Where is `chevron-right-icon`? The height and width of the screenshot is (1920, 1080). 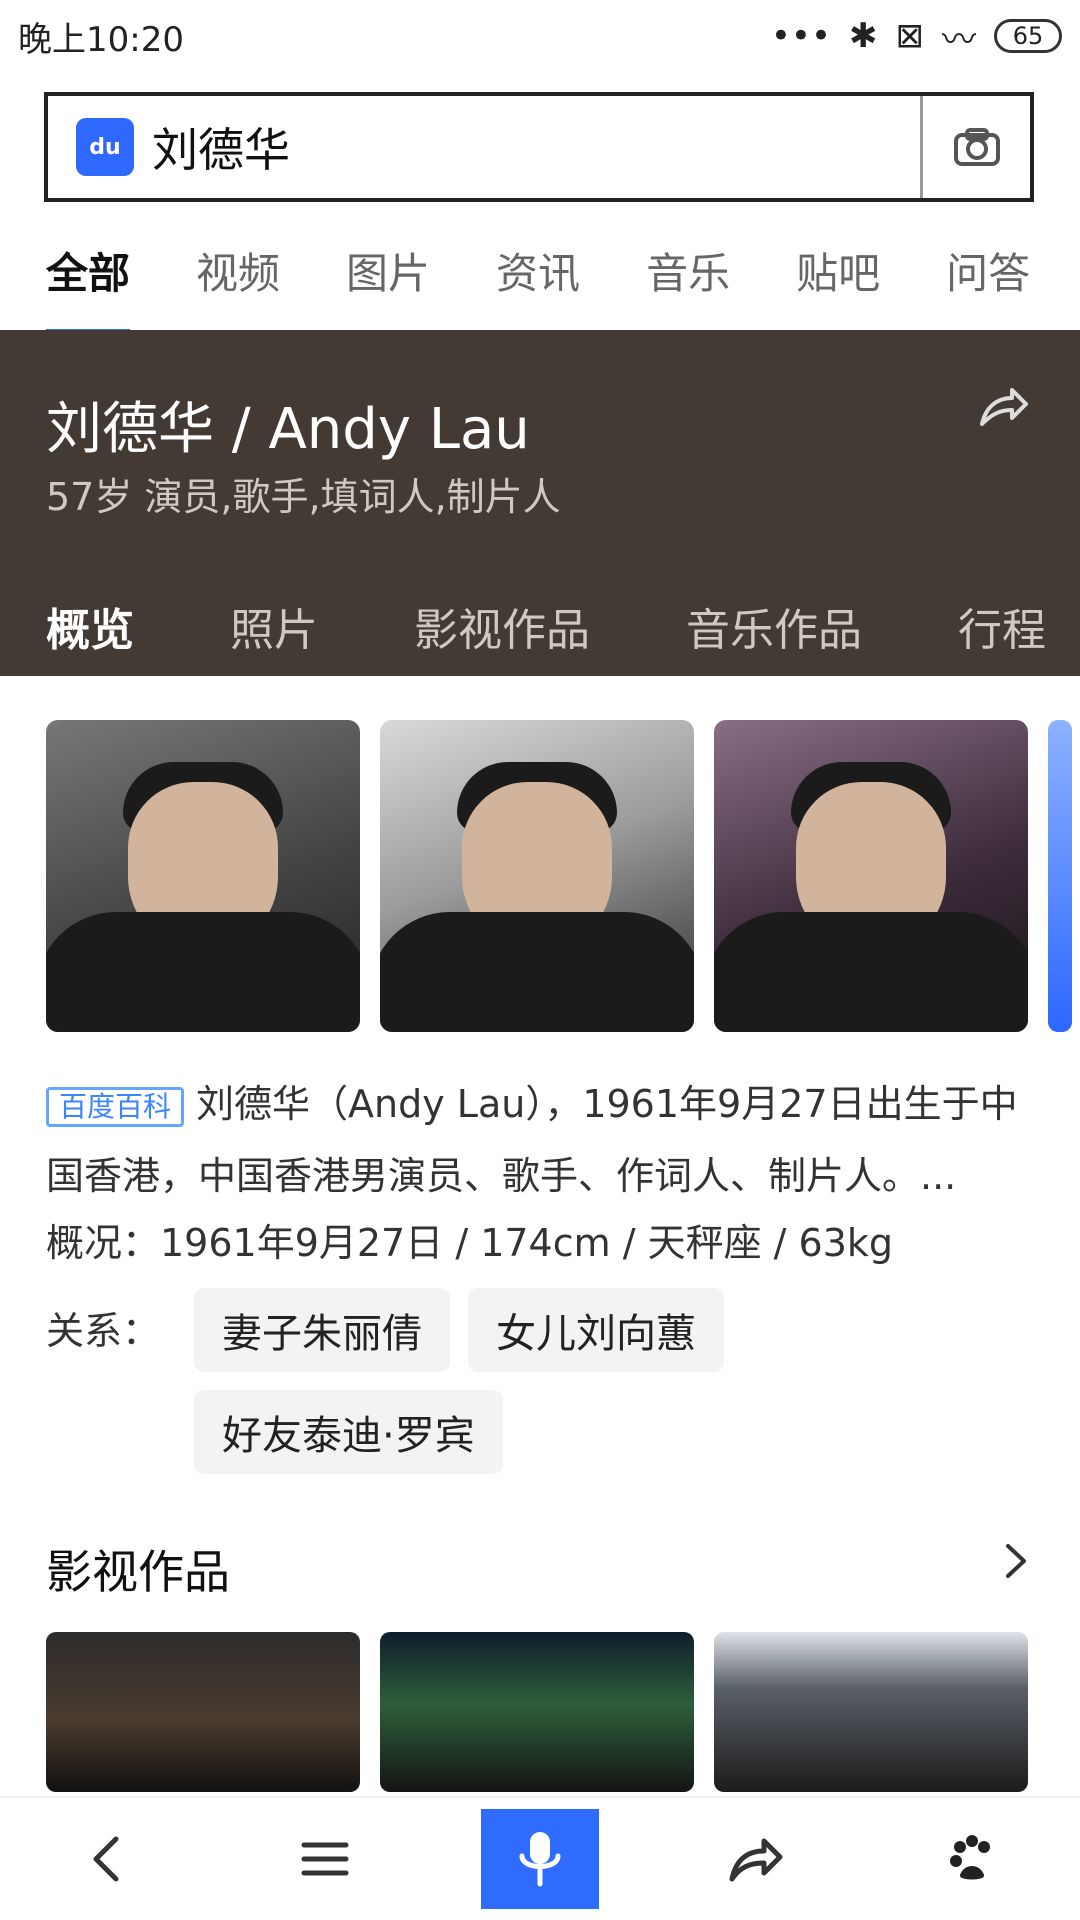
chevron-right-icon is located at coordinates (1015, 1561).